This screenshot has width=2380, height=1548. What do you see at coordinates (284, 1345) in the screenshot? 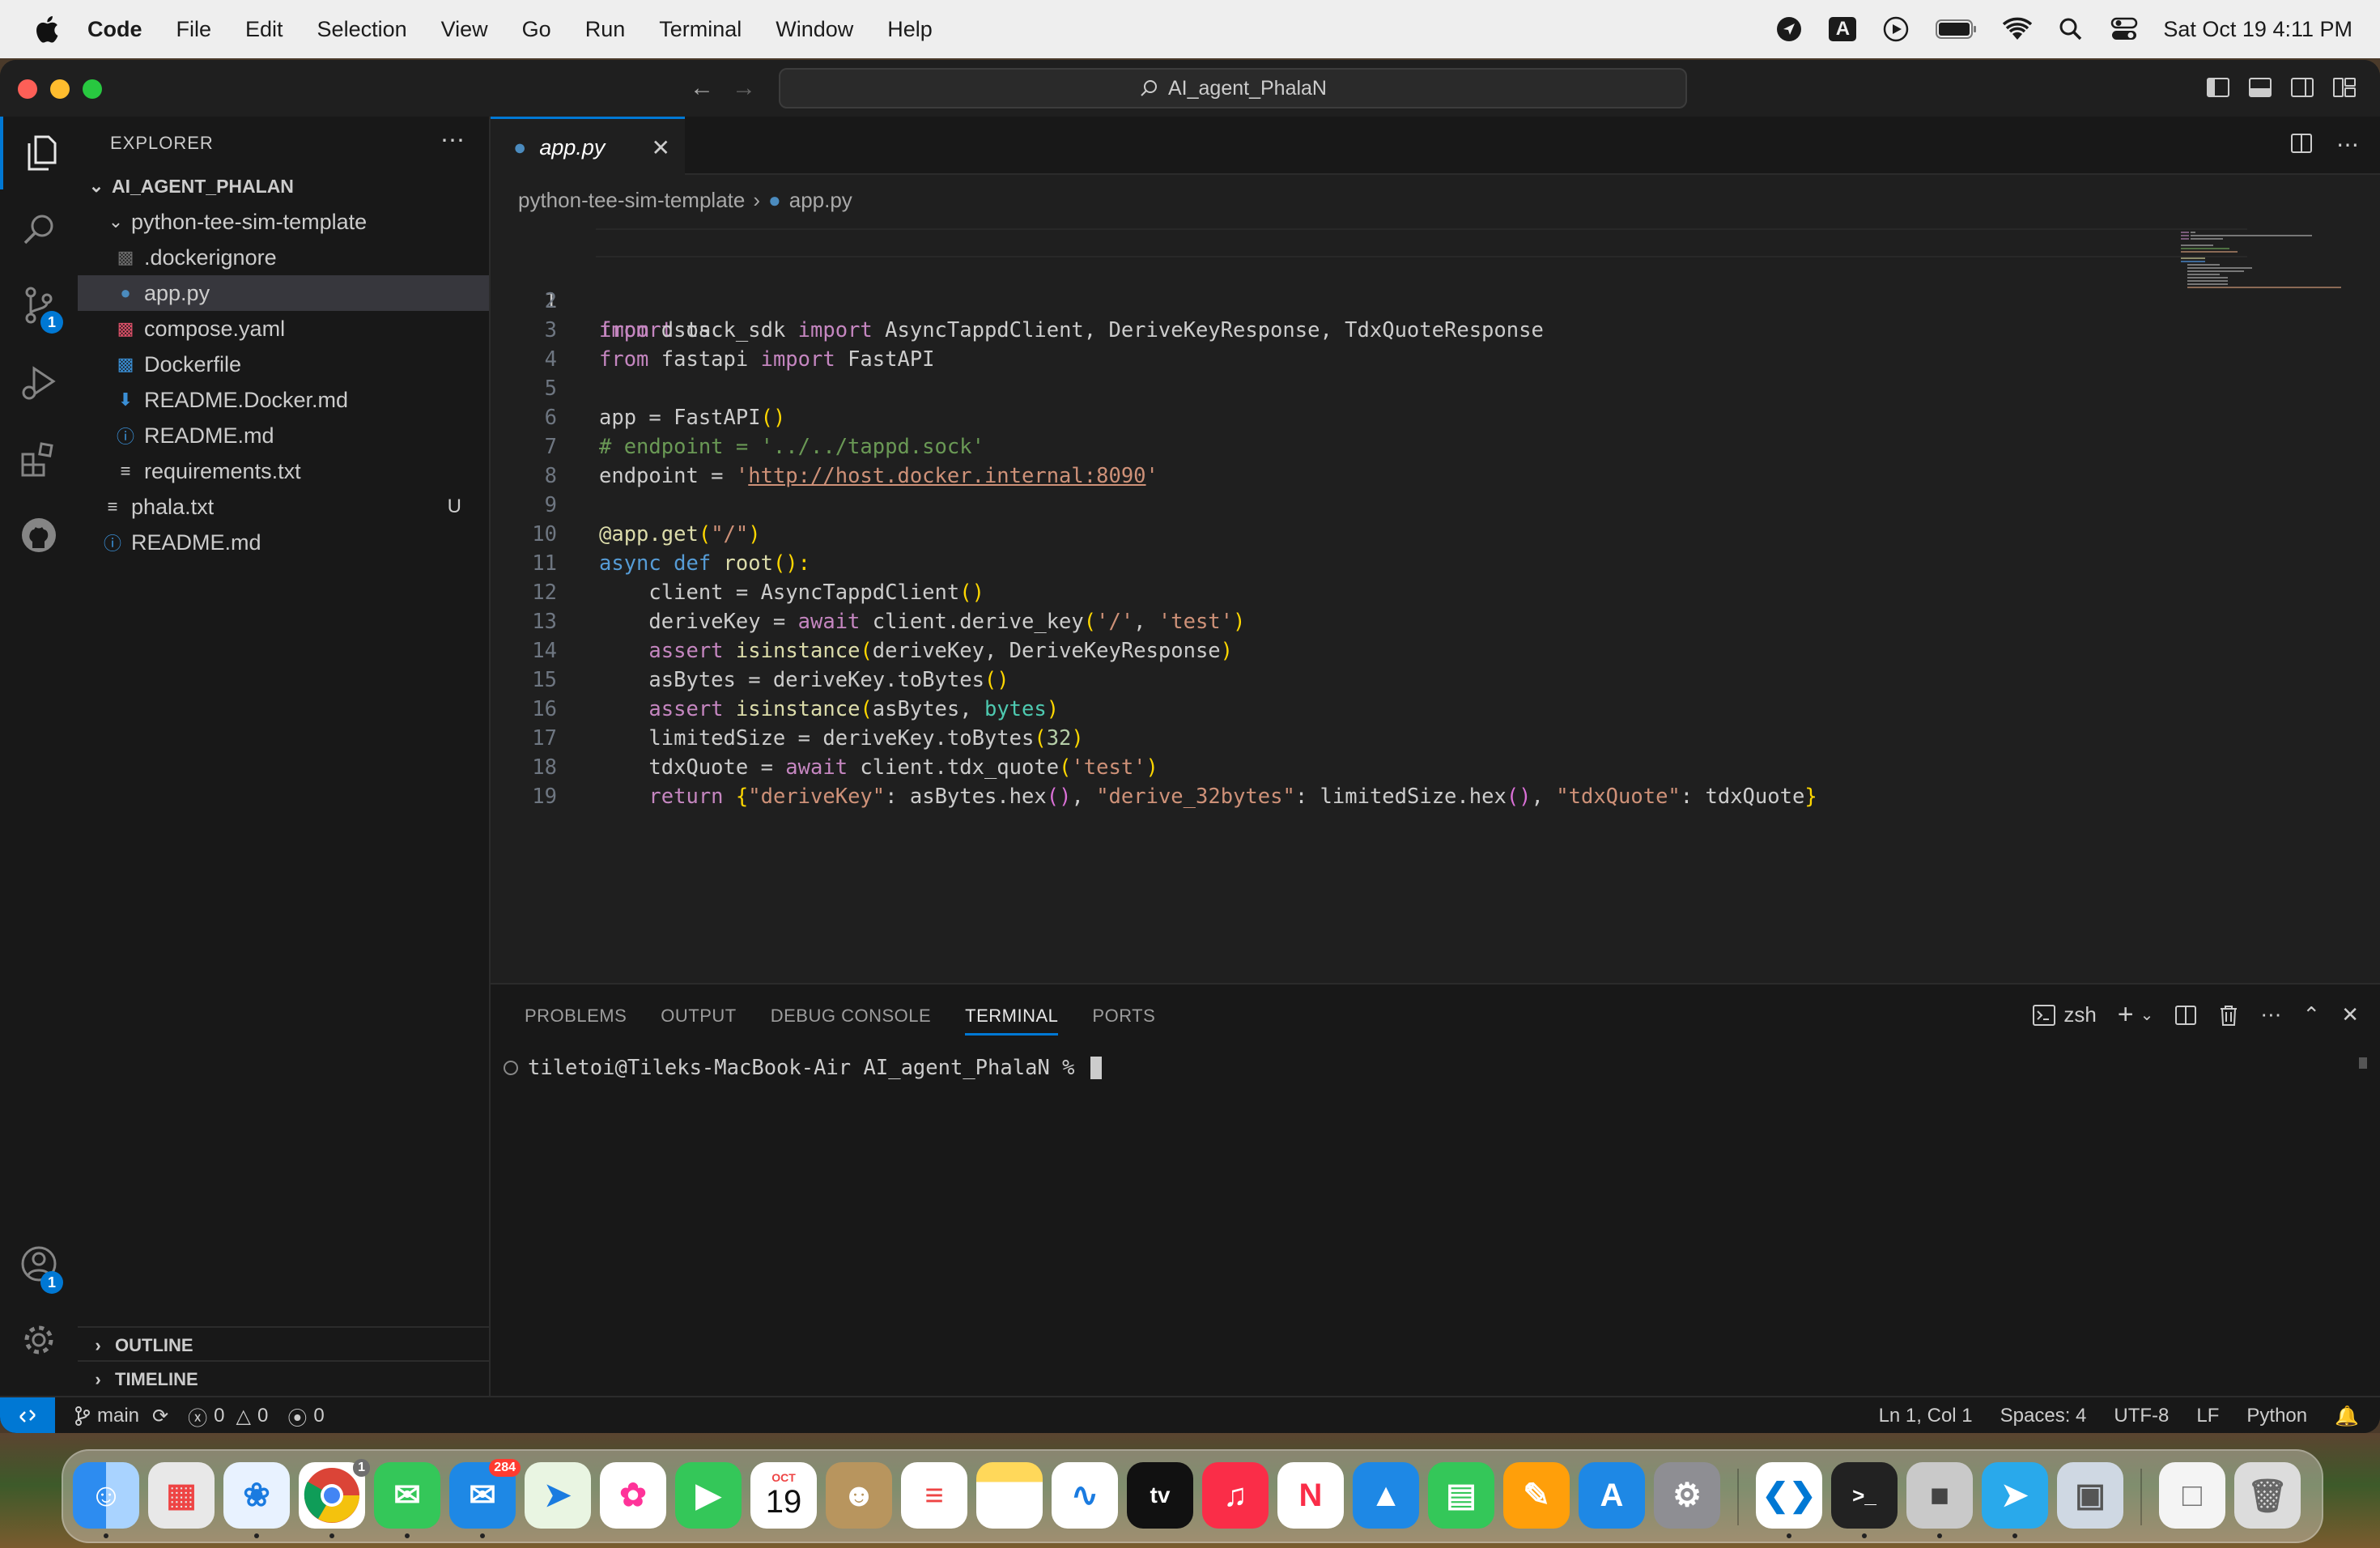
I see `outline-section: › OUTLINE` at bounding box center [284, 1345].